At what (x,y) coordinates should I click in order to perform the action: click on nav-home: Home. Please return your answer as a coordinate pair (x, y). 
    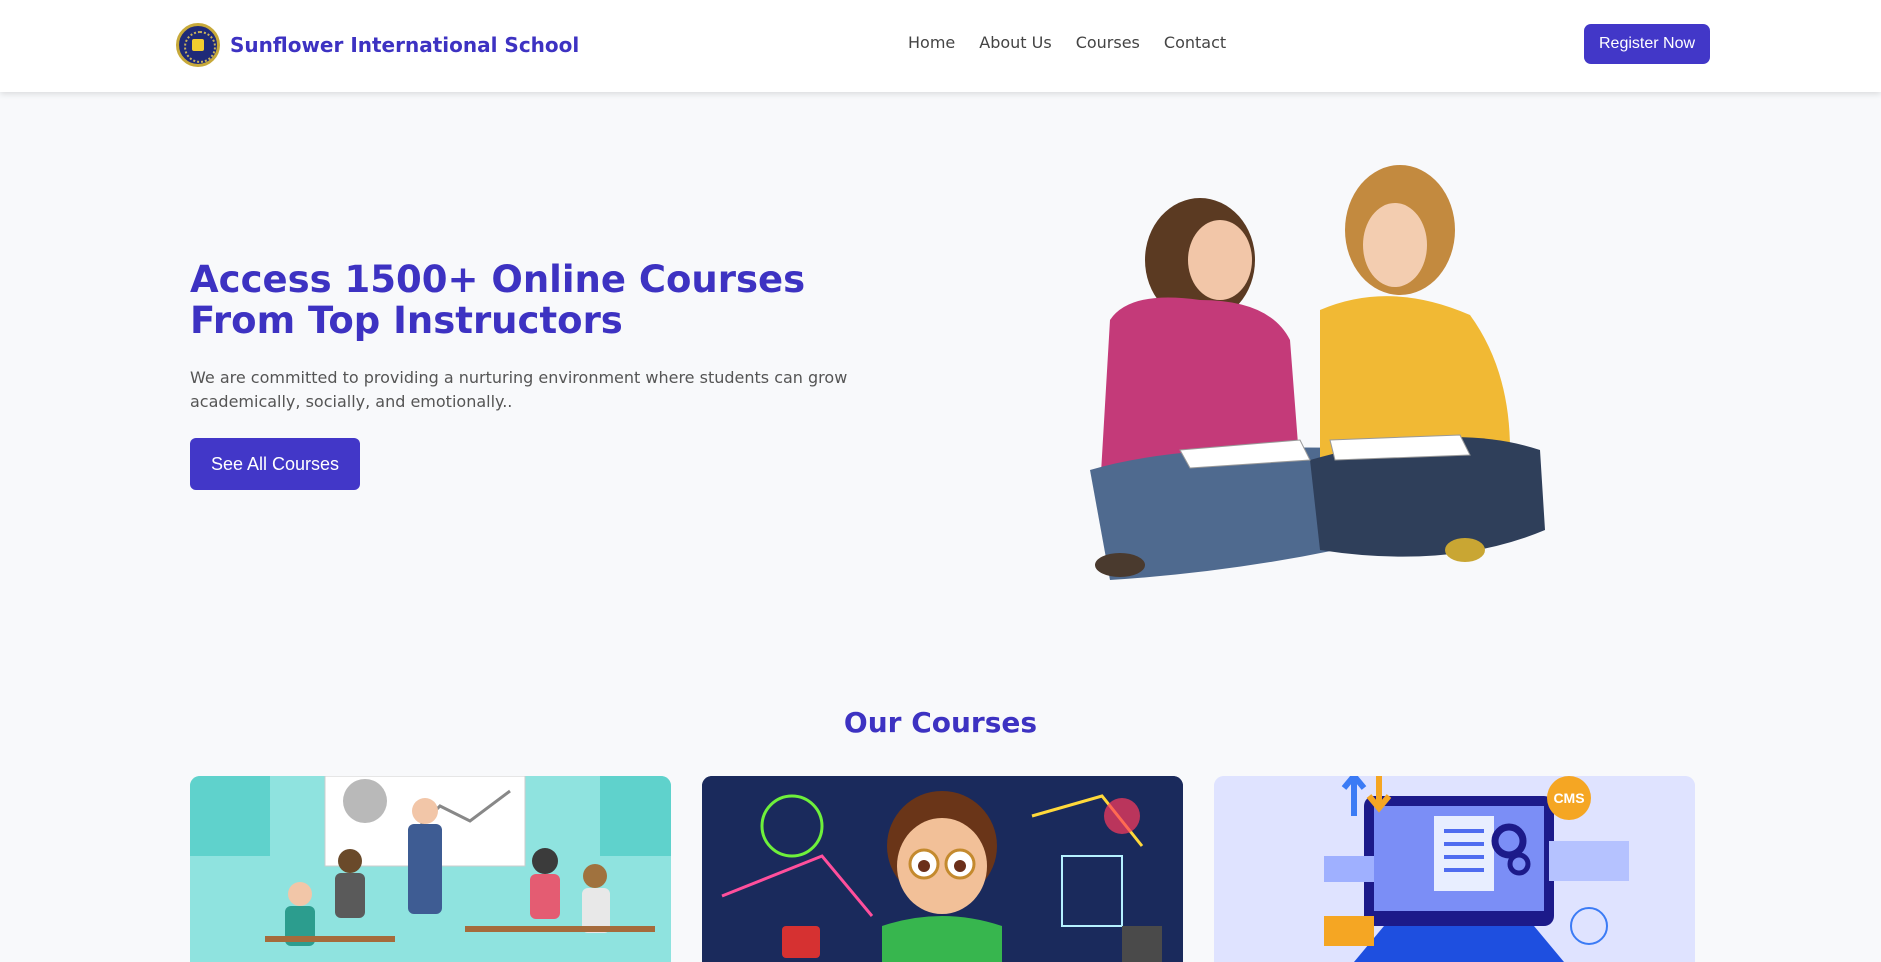
    Looking at the image, I should click on (931, 42).